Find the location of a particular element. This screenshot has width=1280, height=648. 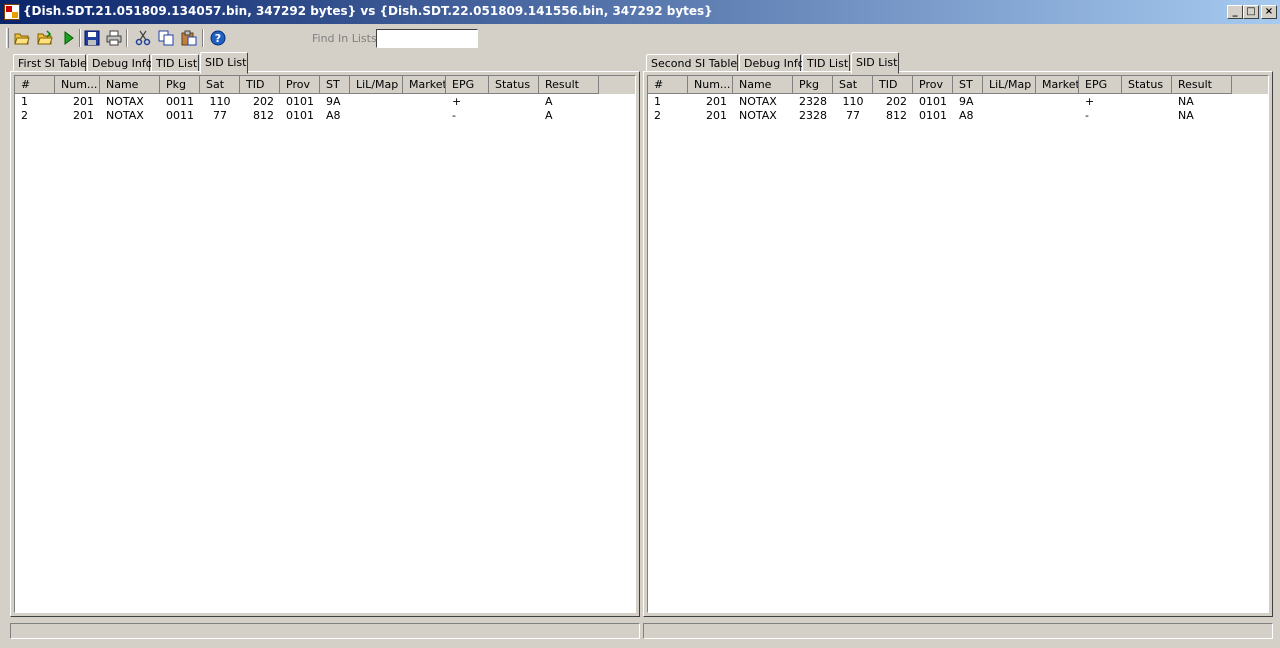

help-icon: ? is located at coordinates (218, 38).